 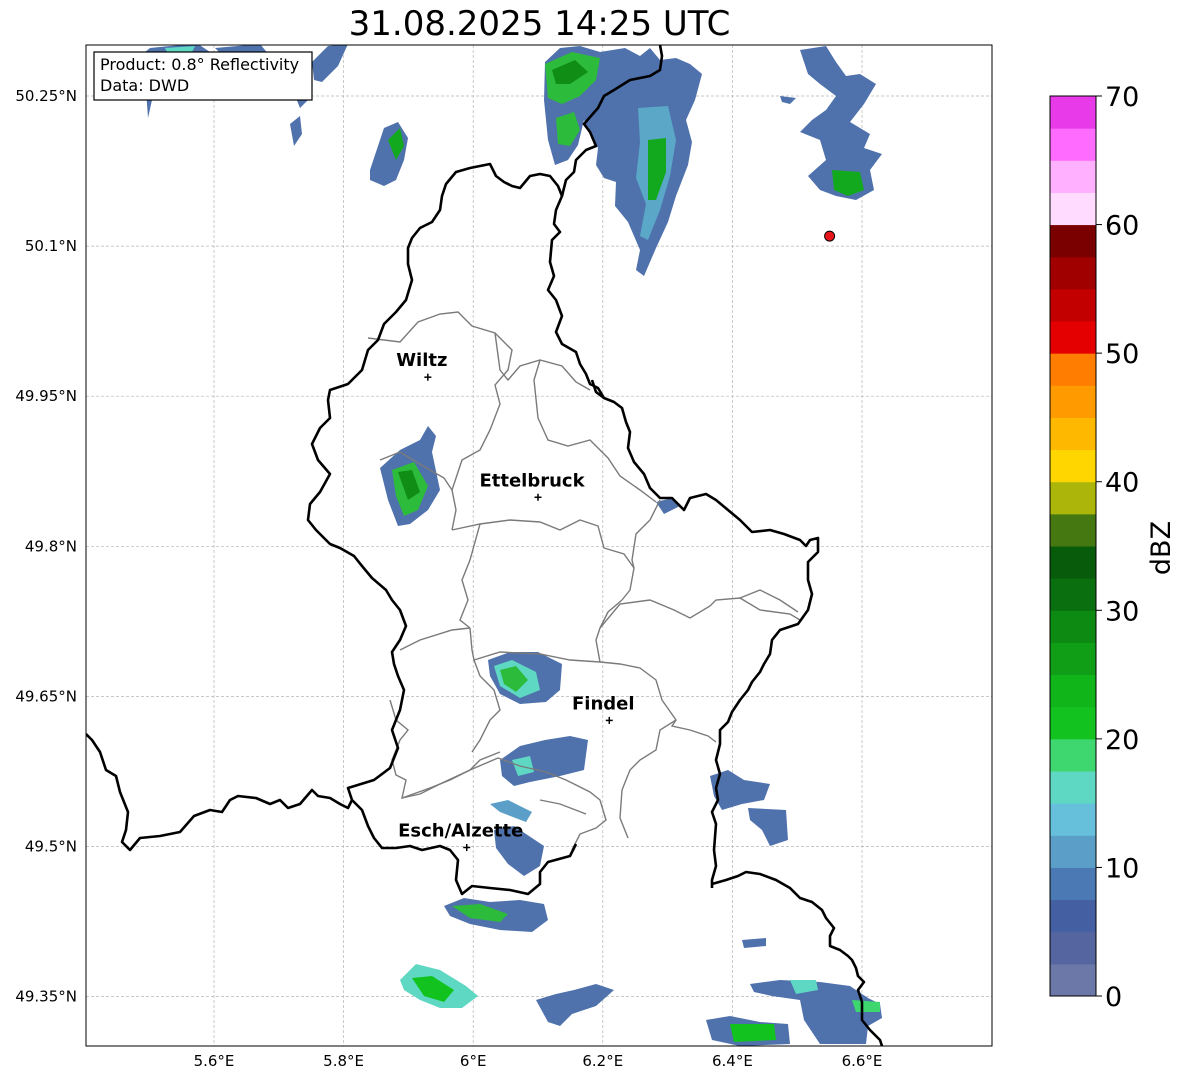 I want to click on colorbar-tick-label: 50, so click(x=1122, y=354).